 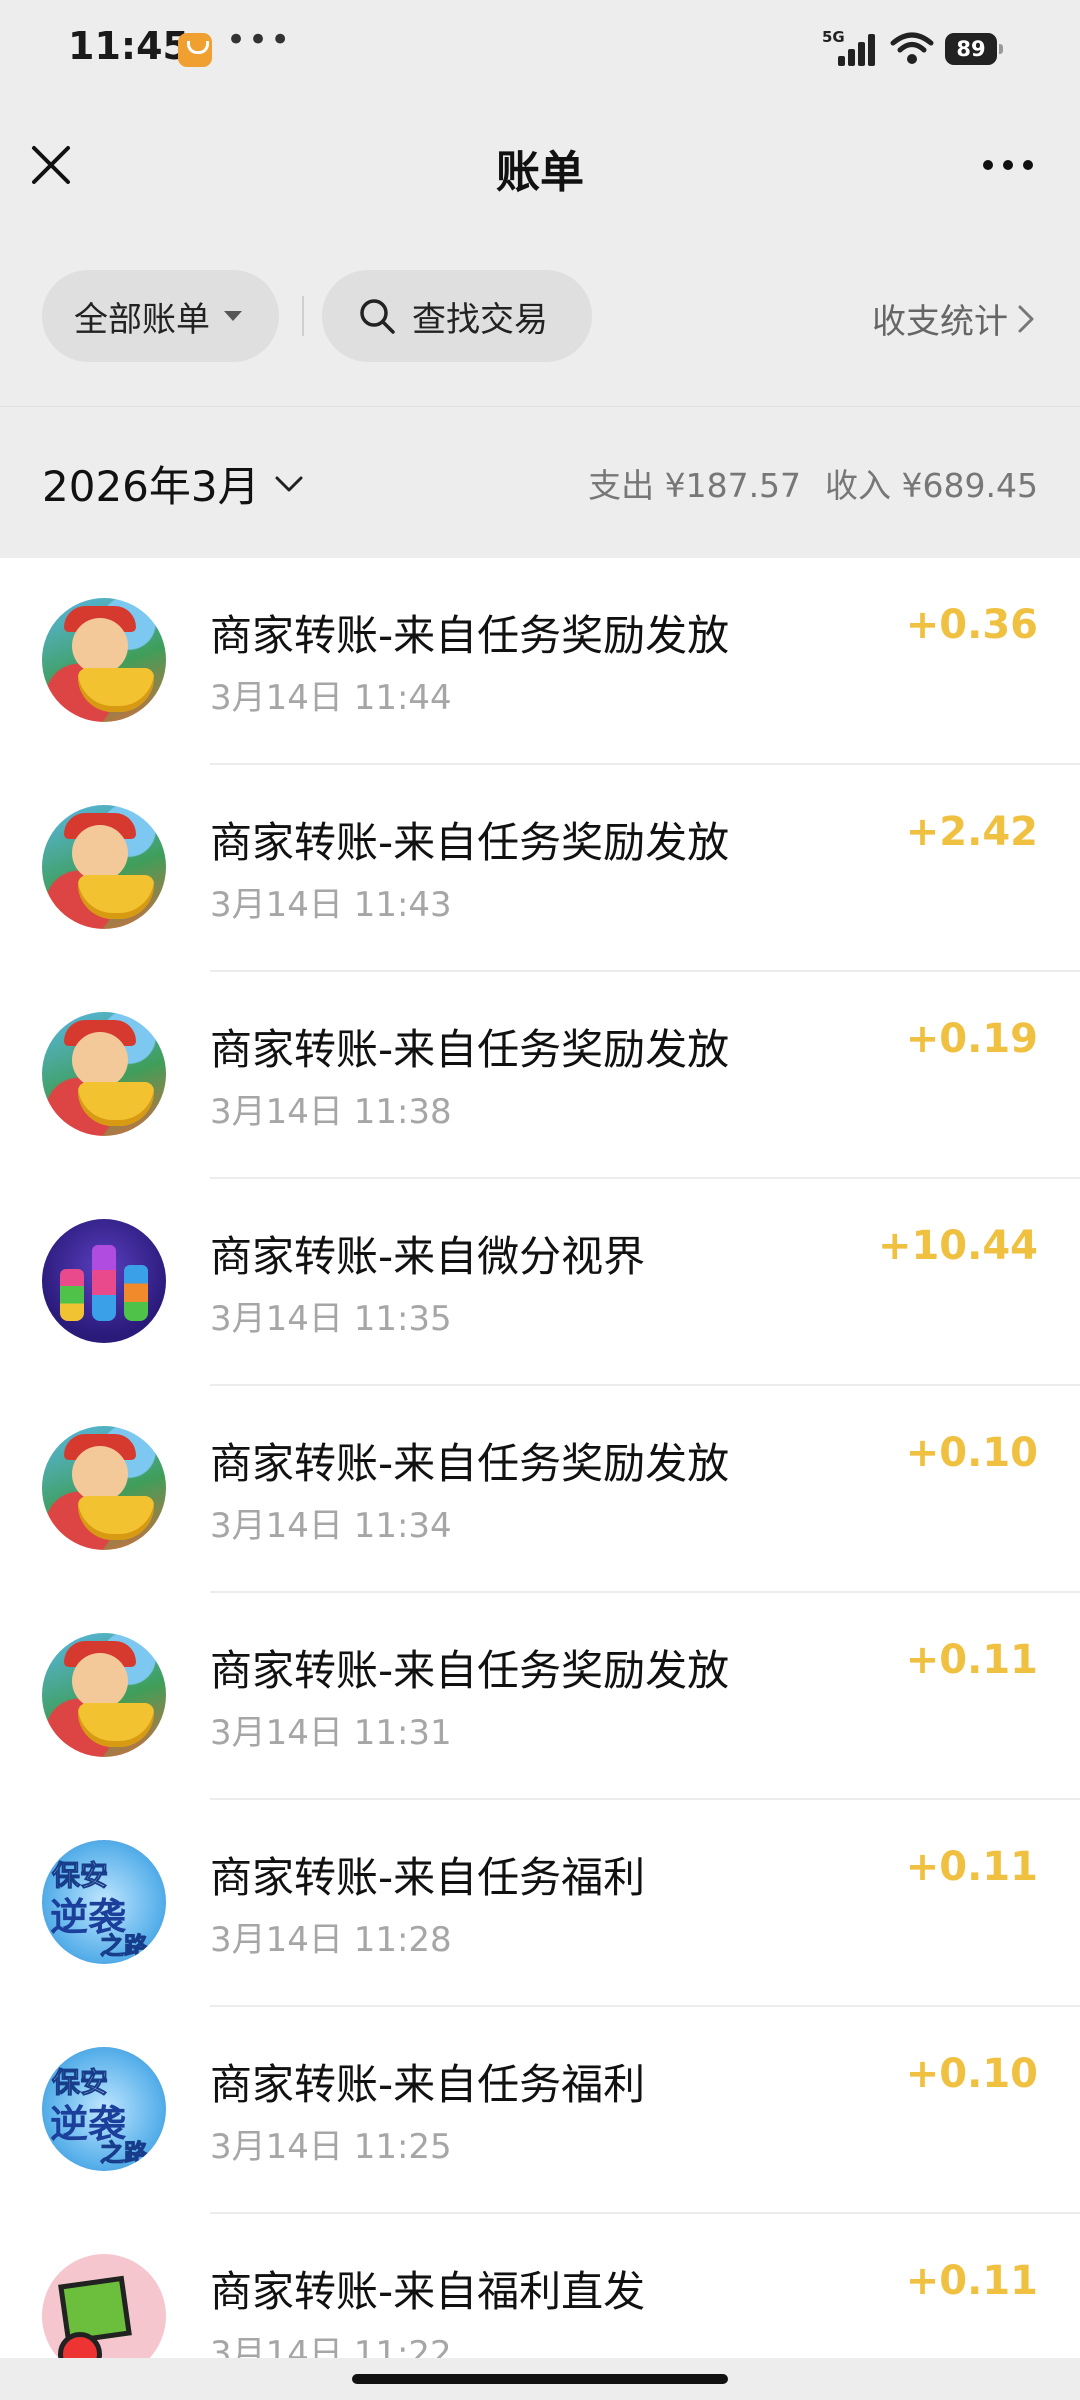 What do you see at coordinates (940, 322) in the screenshot?
I see `stats-label: 收支统计` at bounding box center [940, 322].